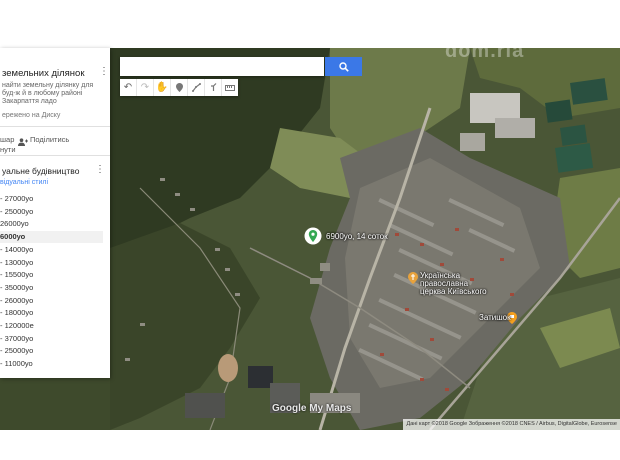  I want to click on layer-item-label: - 26000уо, so click(17, 300).